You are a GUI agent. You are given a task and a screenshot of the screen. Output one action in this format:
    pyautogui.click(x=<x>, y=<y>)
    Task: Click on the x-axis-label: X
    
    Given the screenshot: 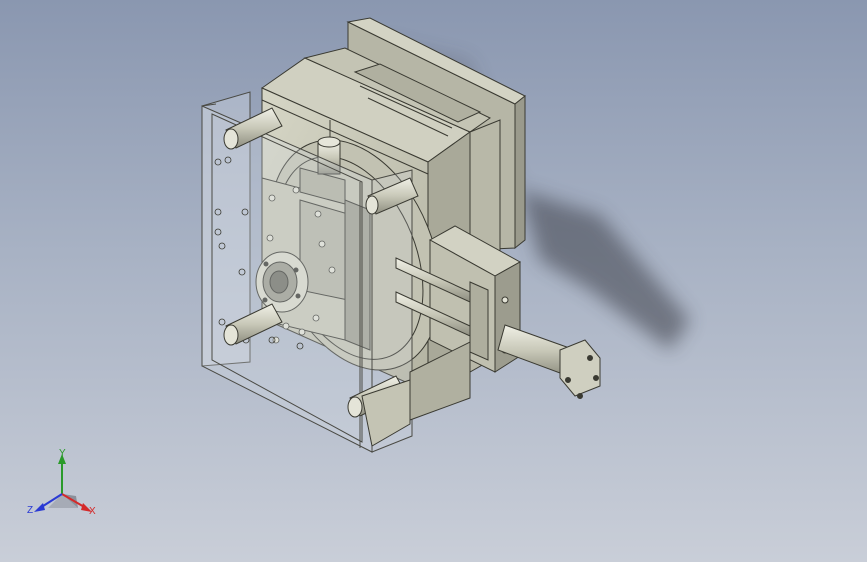 What is the action you would take?
    pyautogui.click(x=92, y=511)
    